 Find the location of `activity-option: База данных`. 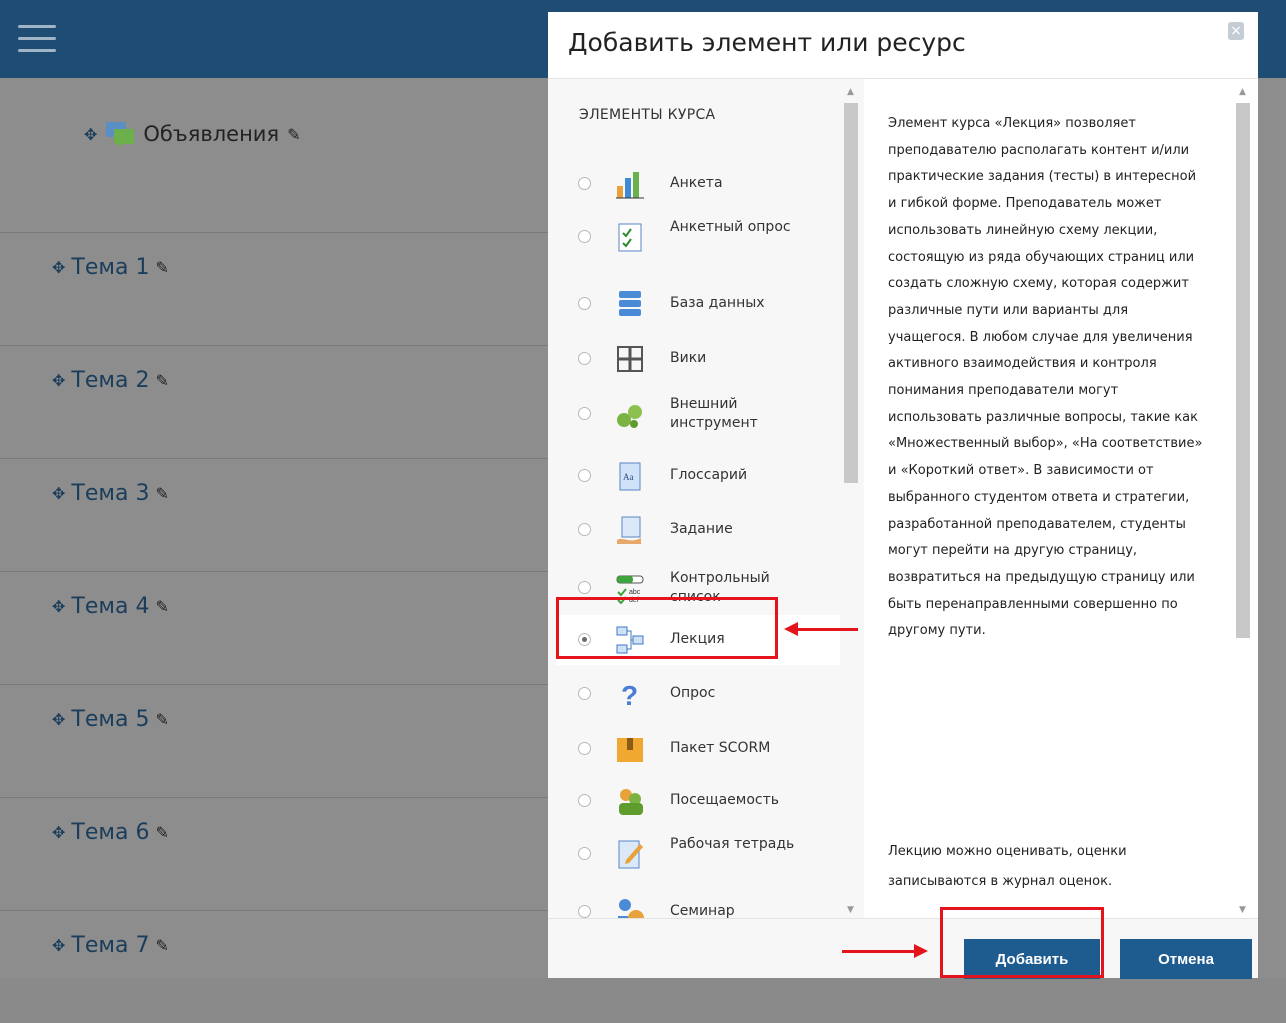

activity-option: База данных is located at coordinates (698, 304).